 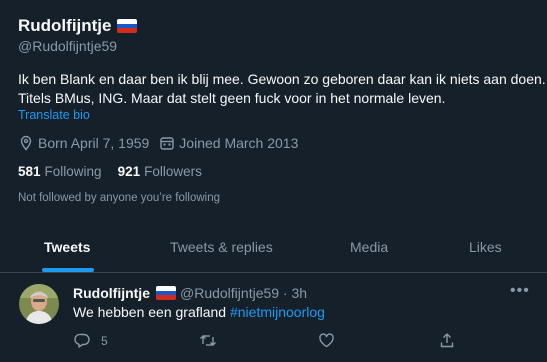 What do you see at coordinates (228, 143) in the screenshot?
I see `join-date: Joined March 2013` at bounding box center [228, 143].